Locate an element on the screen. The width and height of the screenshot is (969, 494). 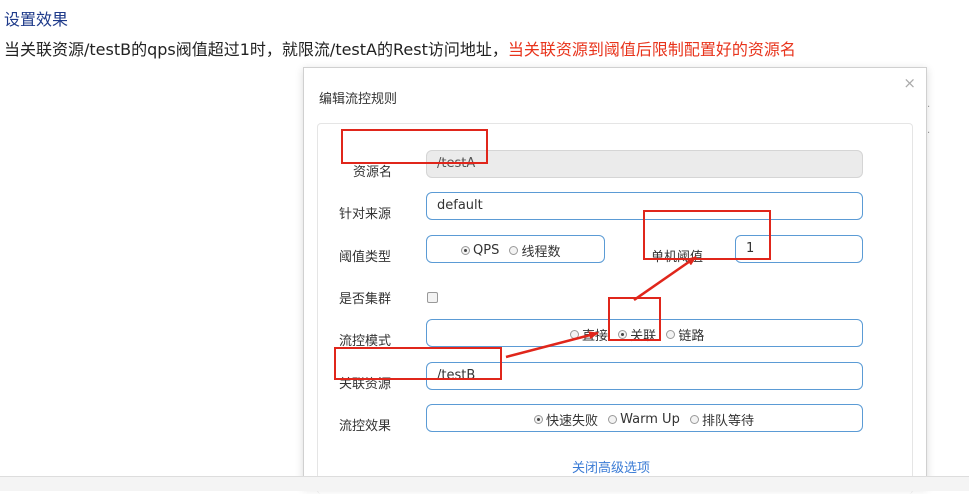
arrow-ref-to-associated is located at coordinates (552, 345).